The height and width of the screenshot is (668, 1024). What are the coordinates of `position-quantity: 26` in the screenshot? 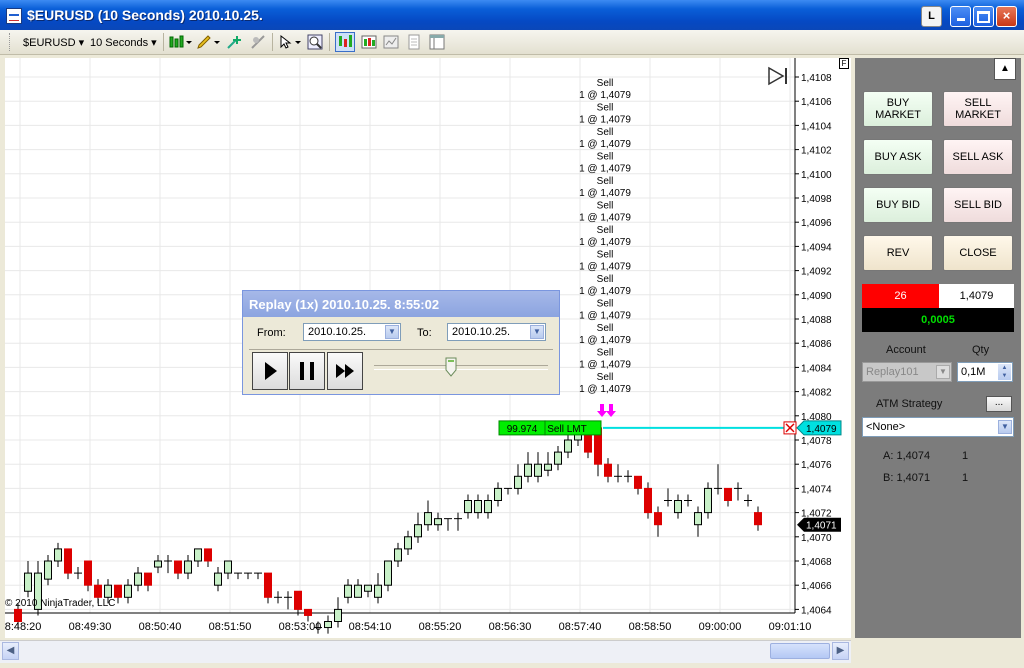 It's located at (900, 296).